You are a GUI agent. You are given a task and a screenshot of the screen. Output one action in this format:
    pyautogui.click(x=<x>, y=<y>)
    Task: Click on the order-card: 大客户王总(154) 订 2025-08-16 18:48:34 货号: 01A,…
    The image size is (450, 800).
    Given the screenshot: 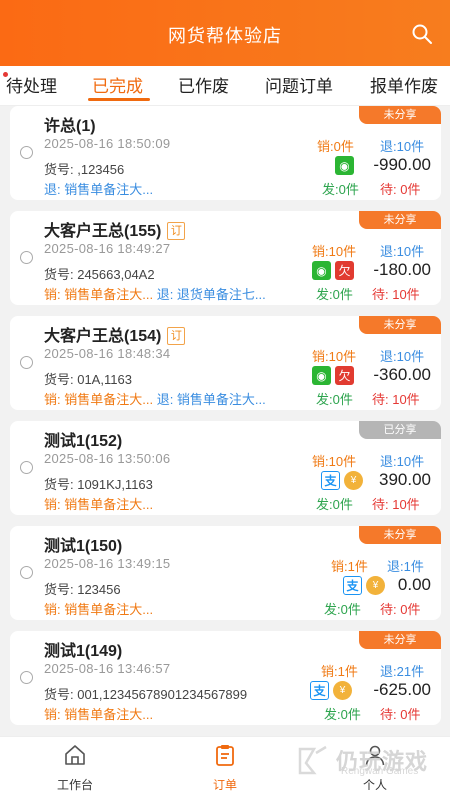 What is the action you would take?
    pyautogui.click(x=225, y=363)
    